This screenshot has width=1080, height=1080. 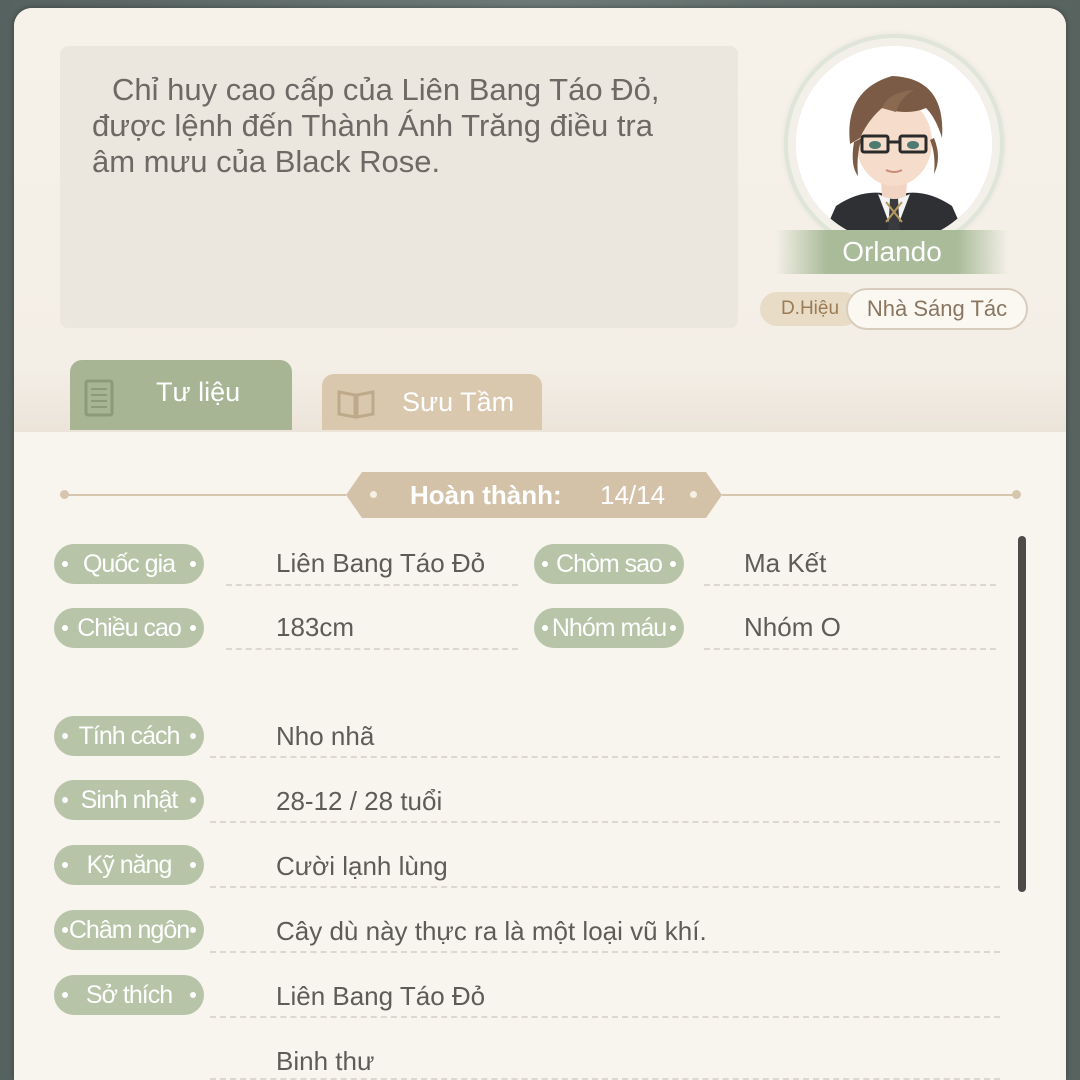 I want to click on value-constellation: Ma Kết, so click(x=785, y=563).